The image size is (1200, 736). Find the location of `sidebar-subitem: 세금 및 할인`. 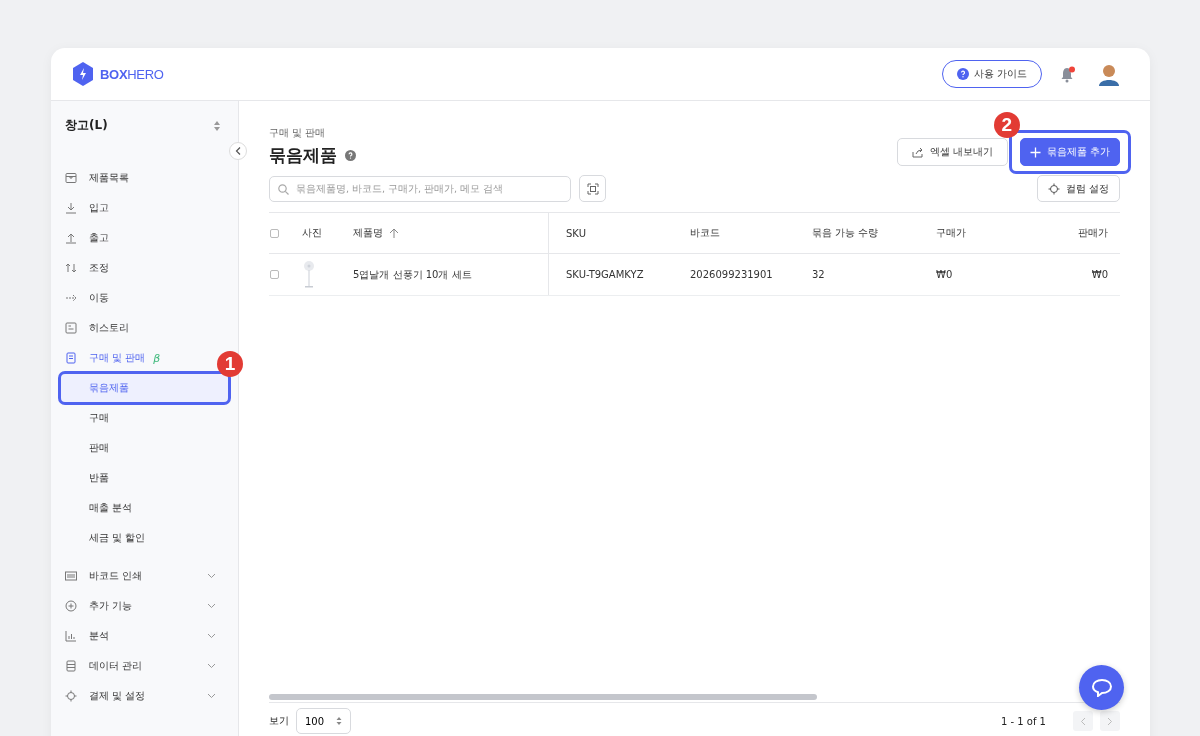

sidebar-subitem: 세금 및 할인 is located at coordinates (144, 538).